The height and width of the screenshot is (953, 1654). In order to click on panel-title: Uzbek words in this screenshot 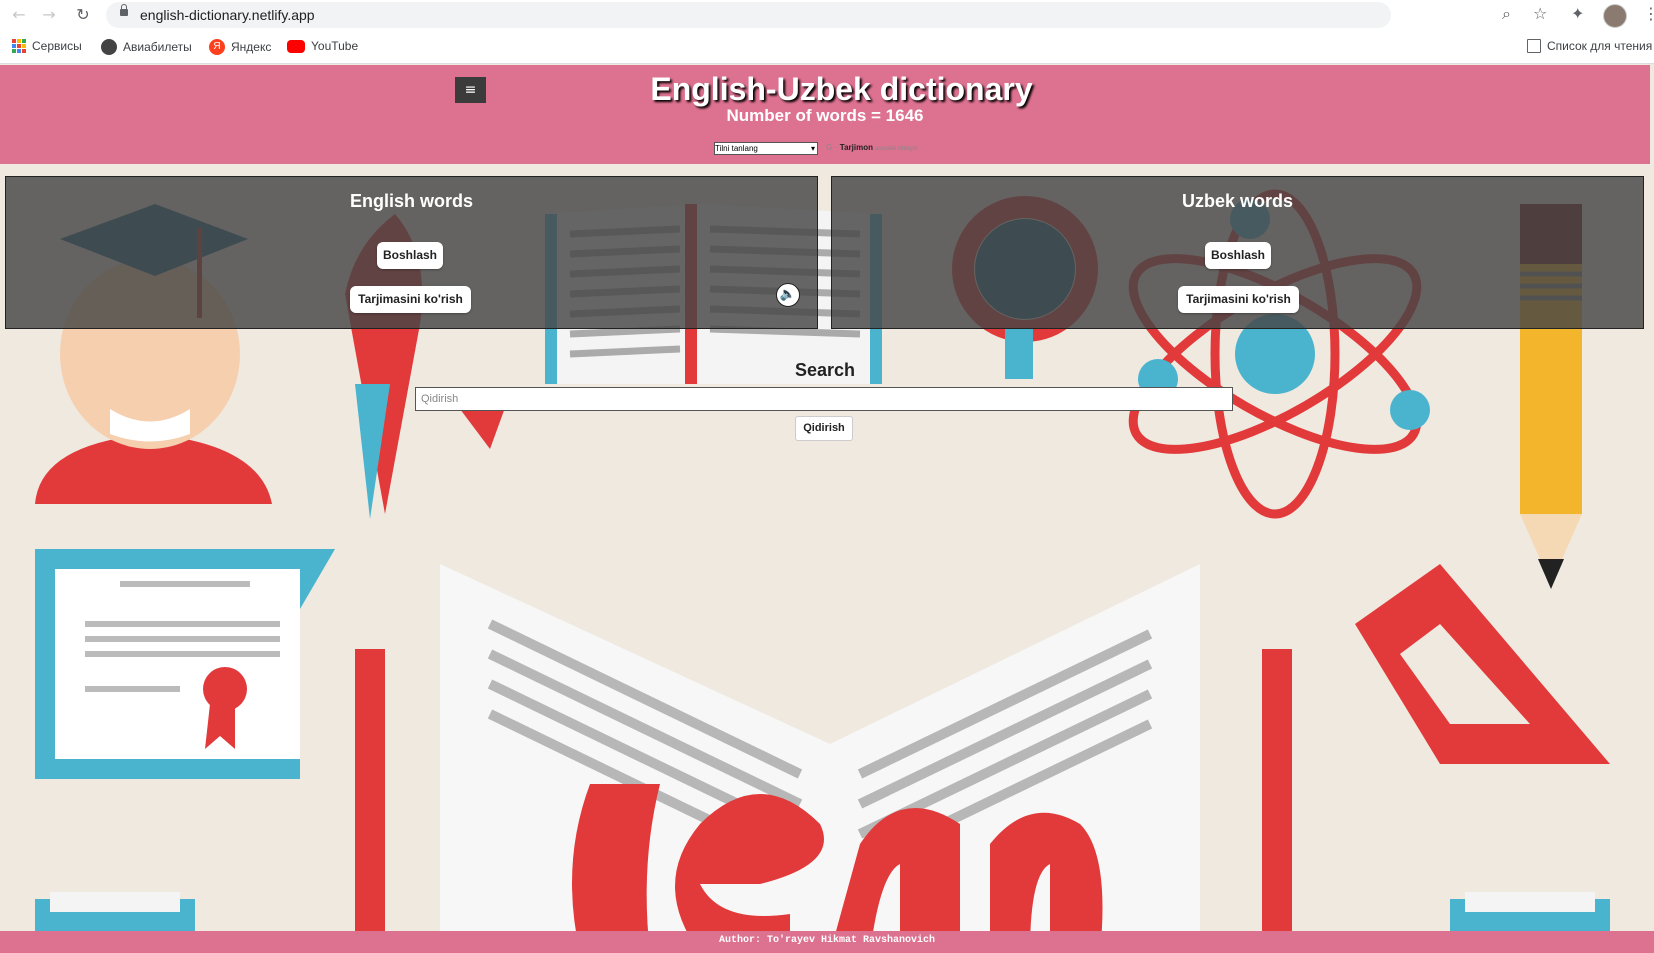, I will do `click(1237, 201)`.